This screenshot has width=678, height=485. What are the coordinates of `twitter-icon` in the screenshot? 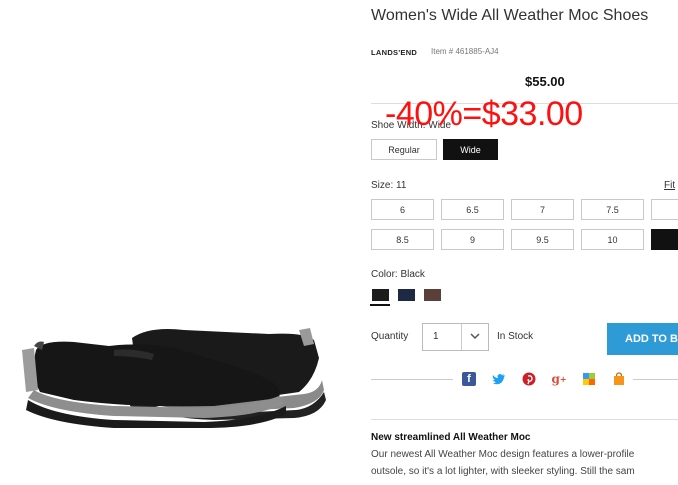 It's located at (499, 379).